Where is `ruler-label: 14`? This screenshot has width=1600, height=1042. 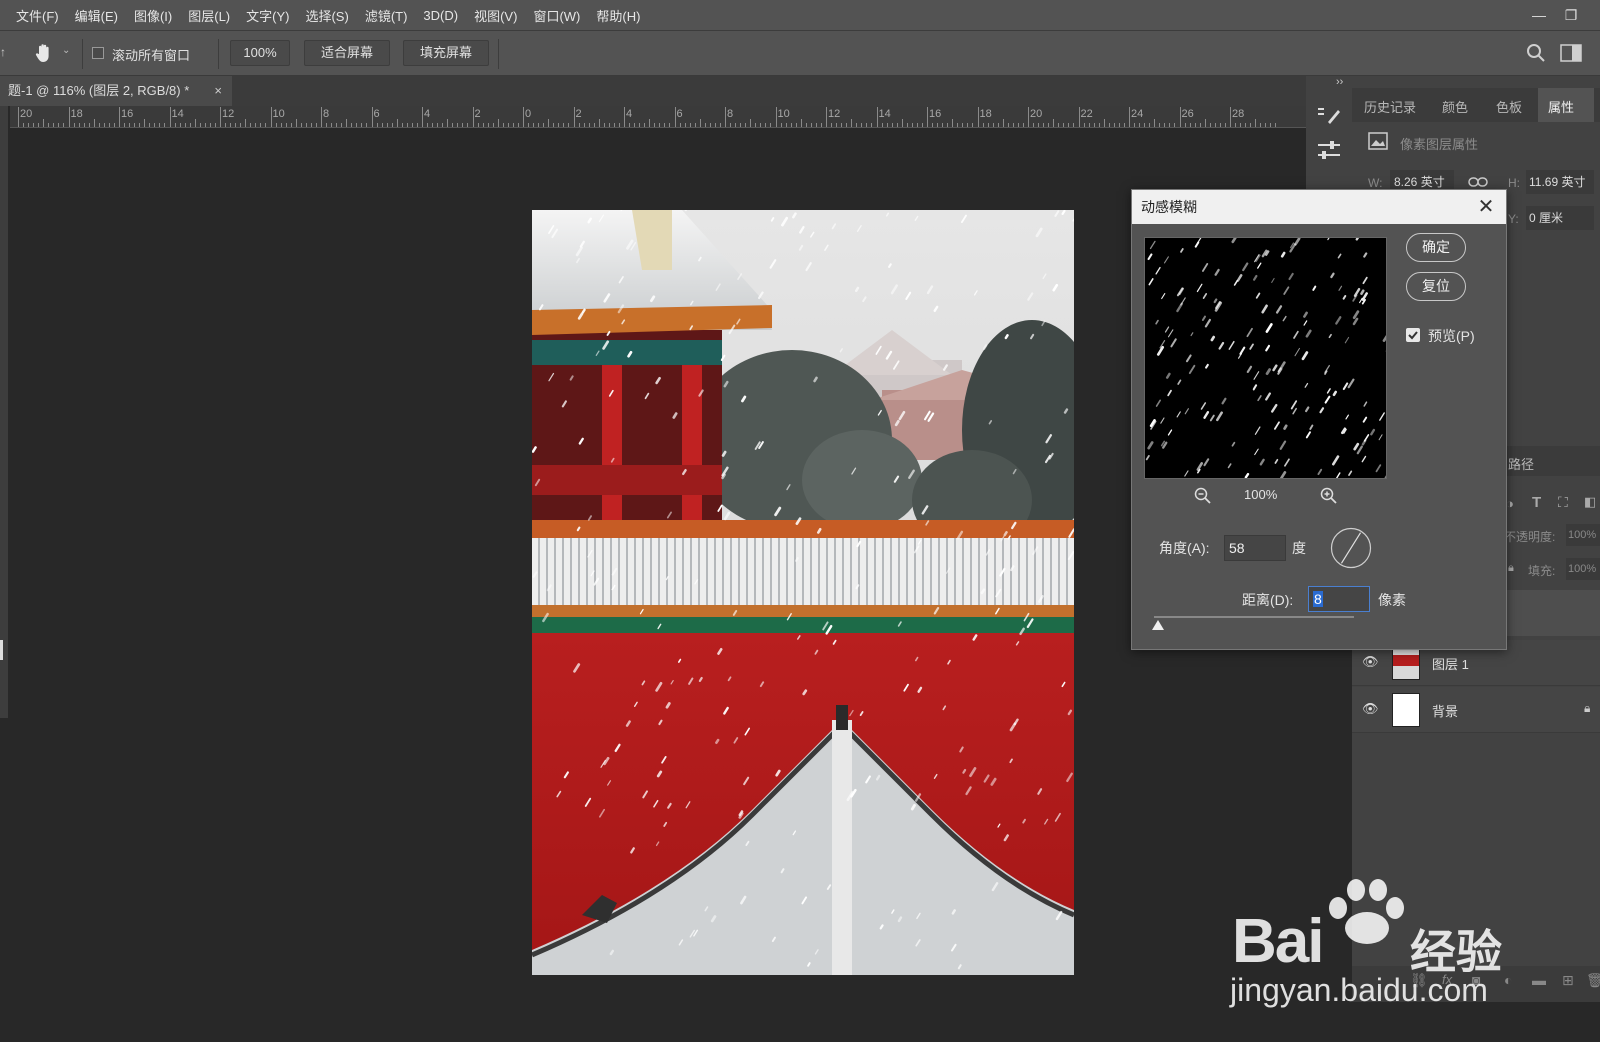
ruler-label: 14 is located at coordinates (177, 114).